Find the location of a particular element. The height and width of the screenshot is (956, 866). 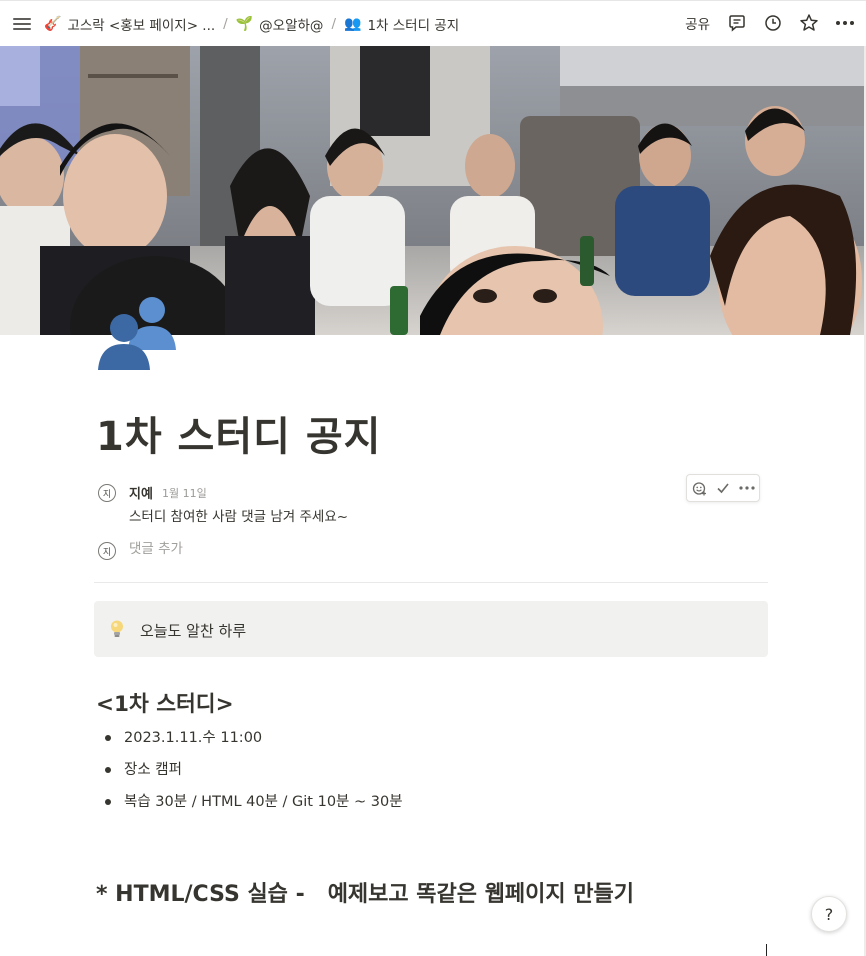

page-title: 1차 스터디 공지 is located at coordinates (238, 433).